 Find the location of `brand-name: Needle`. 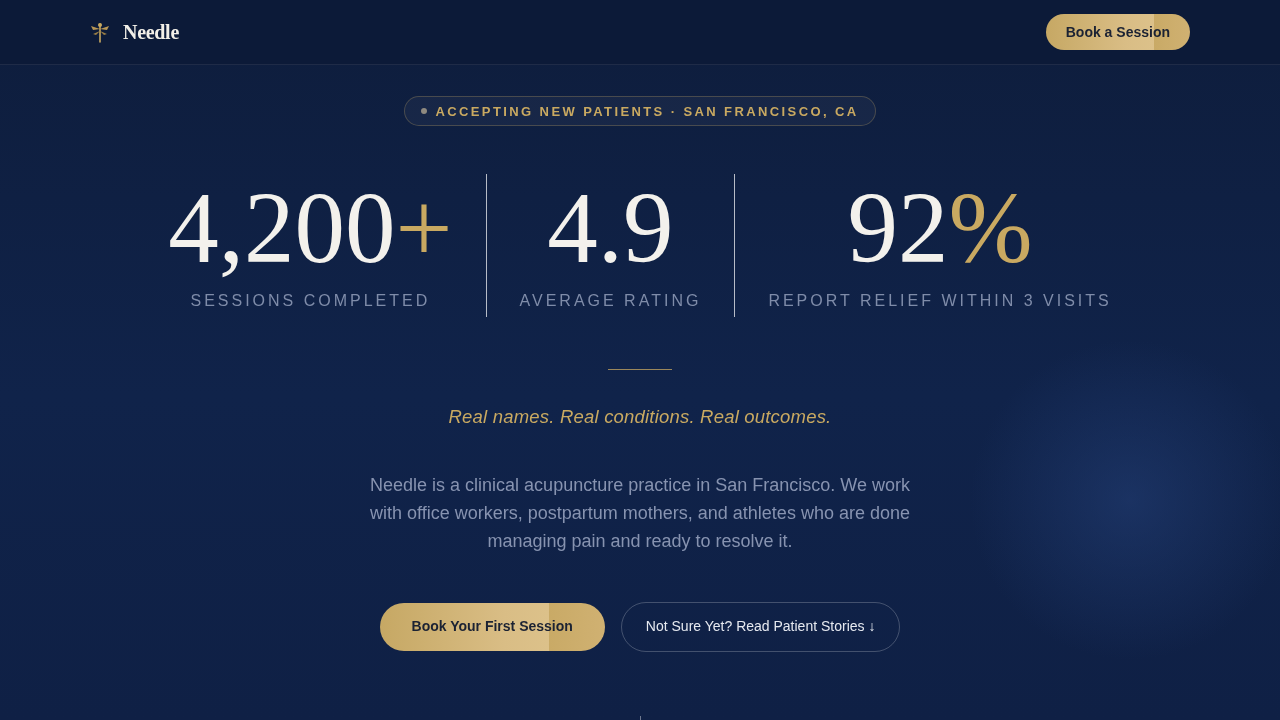

brand-name: Needle is located at coordinates (151, 32).